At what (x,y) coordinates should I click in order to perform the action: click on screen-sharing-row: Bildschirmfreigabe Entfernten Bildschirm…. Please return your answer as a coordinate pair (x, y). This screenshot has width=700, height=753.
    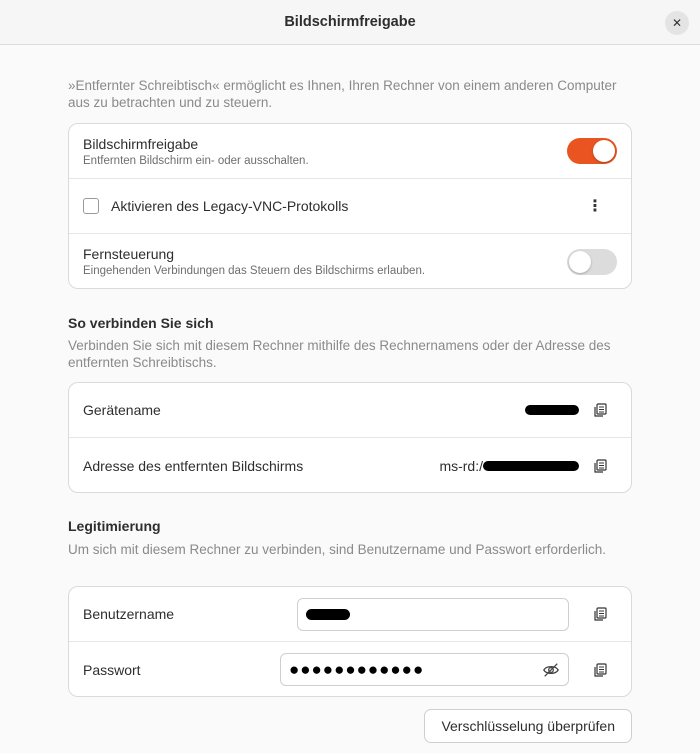
    Looking at the image, I should click on (350, 151).